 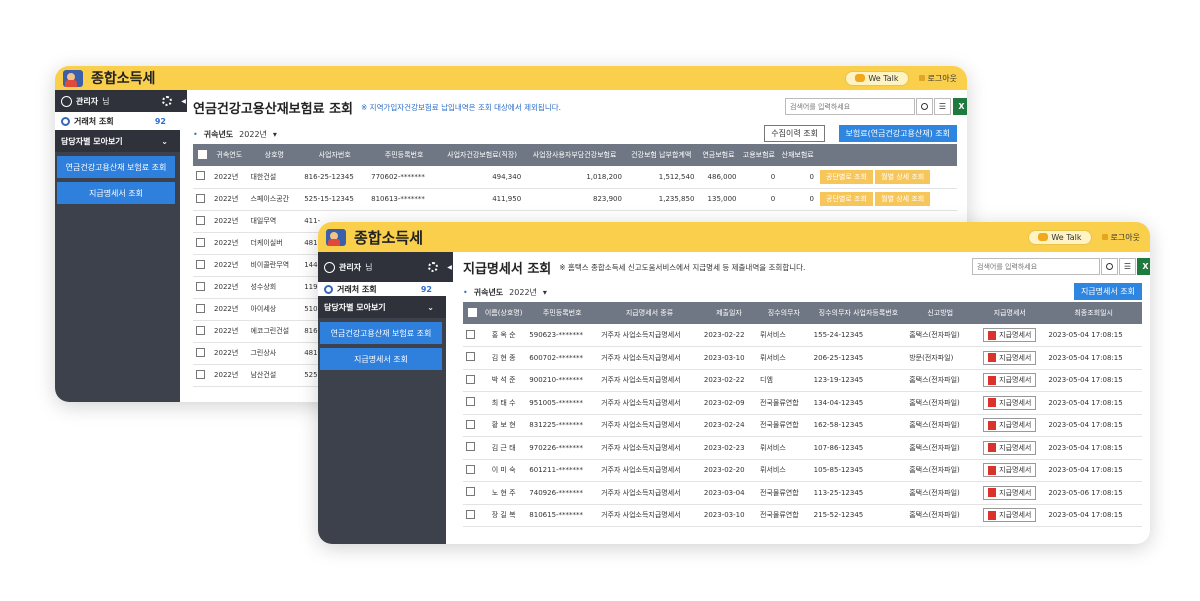 I want to click on checkbox-cell, so click(x=472, y=448).